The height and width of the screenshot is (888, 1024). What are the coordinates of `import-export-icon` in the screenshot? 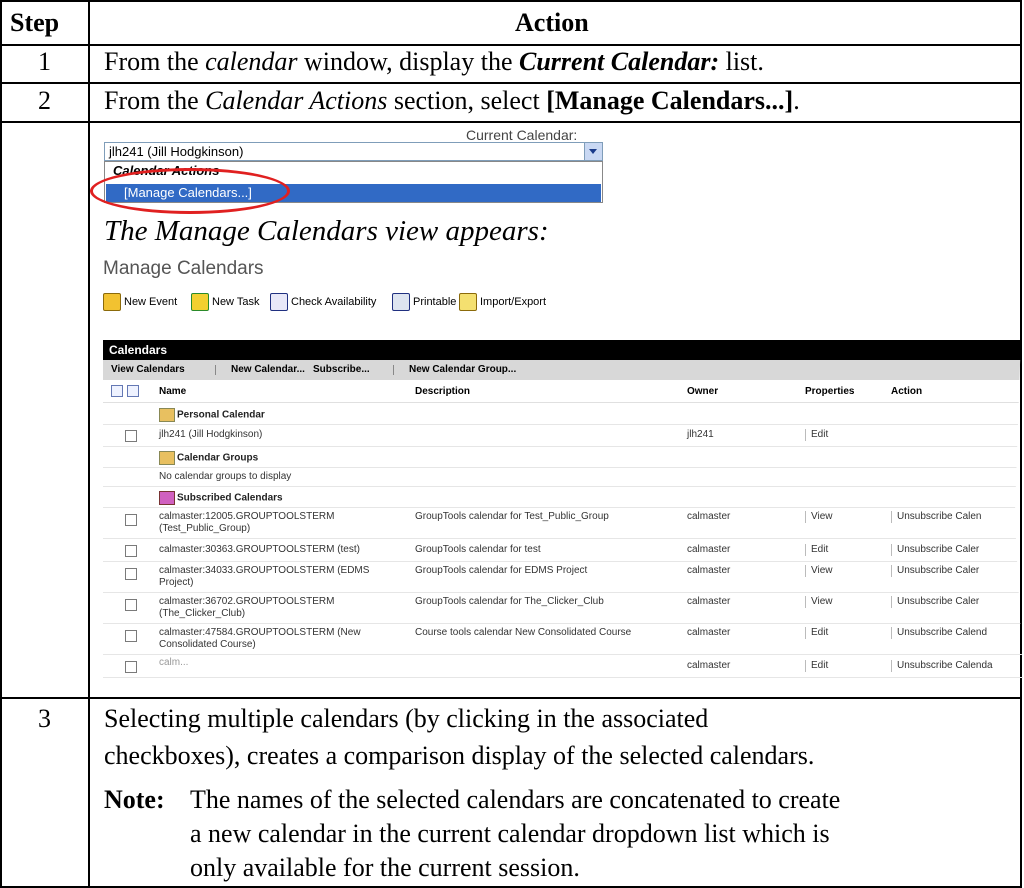 It's located at (468, 302).